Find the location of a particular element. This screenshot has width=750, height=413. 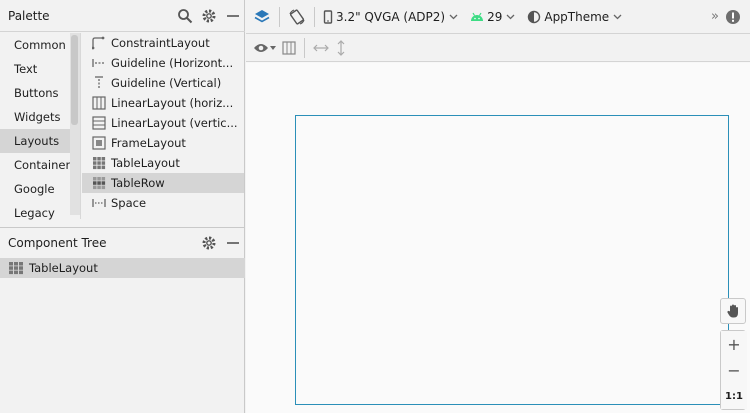

expand-horizontal-button is located at coordinates (321, 48).